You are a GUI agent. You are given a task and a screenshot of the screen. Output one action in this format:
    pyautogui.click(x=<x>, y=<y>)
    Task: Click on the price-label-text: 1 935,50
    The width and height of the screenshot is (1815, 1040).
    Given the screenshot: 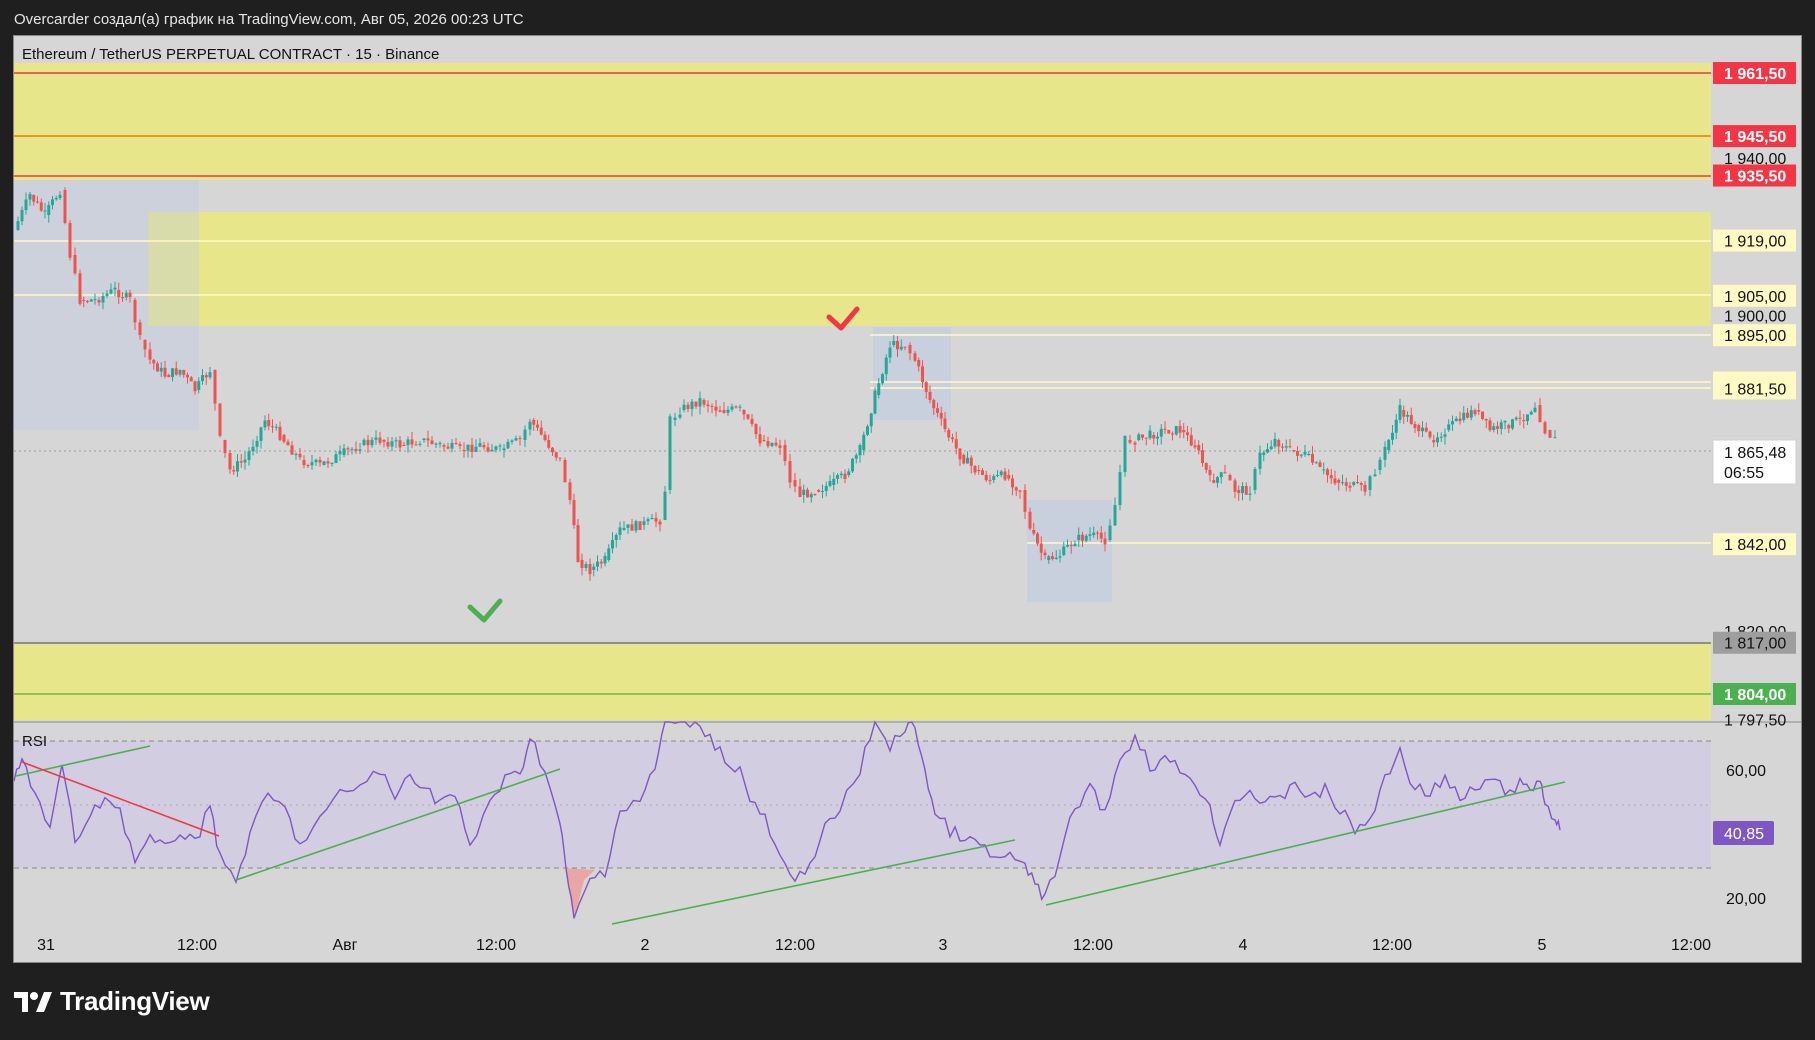 What is the action you would take?
    pyautogui.click(x=1755, y=177)
    